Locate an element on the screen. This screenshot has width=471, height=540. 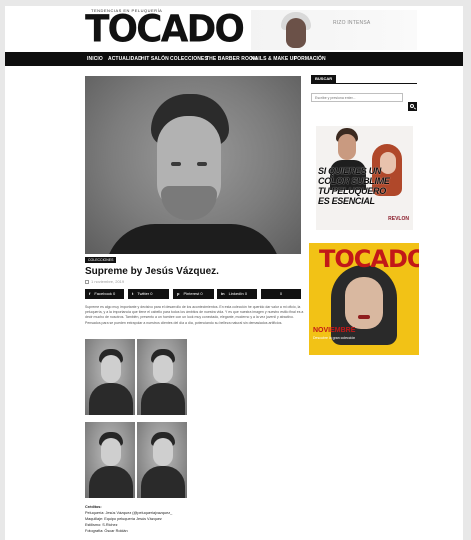
nav-item-actualidad: ACTUALIDAD is located at coordinates (125, 59).